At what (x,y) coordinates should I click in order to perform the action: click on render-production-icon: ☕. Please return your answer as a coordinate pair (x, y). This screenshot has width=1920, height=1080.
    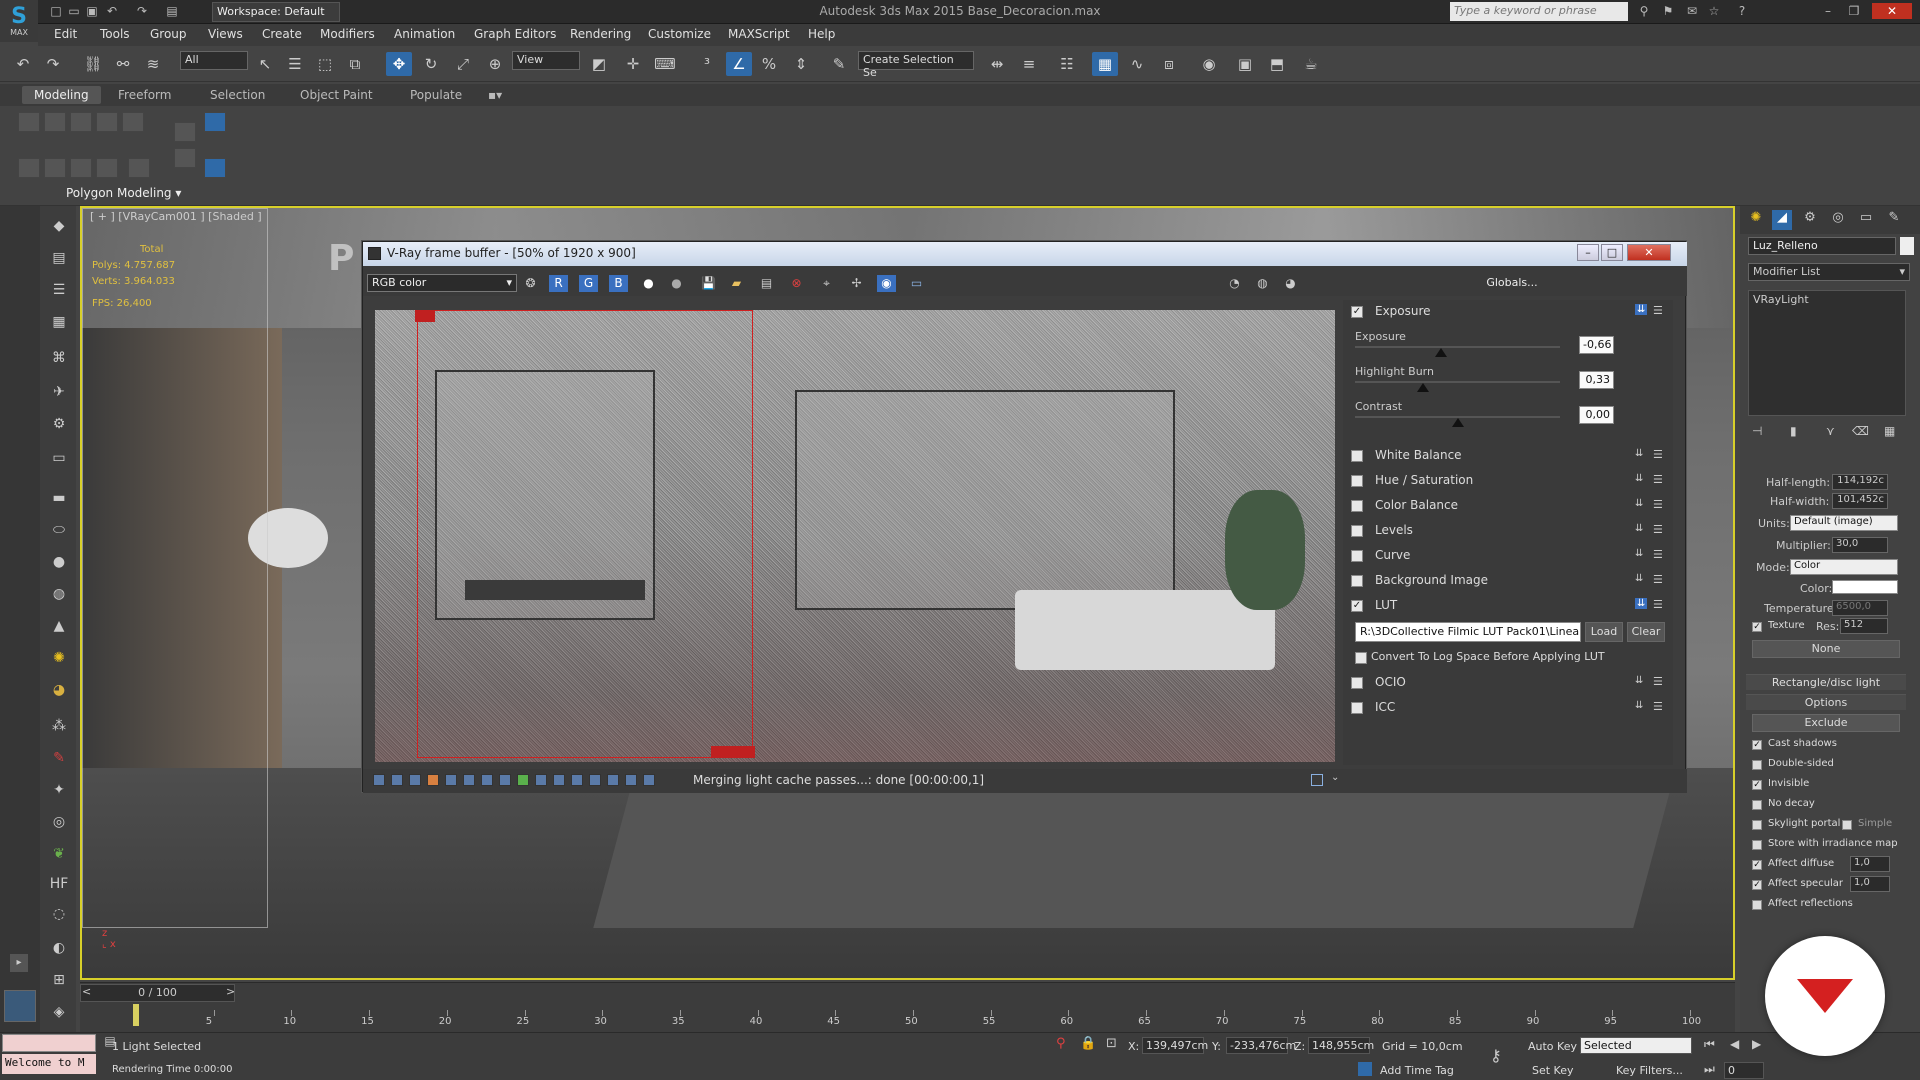
    Looking at the image, I should click on (1311, 64).